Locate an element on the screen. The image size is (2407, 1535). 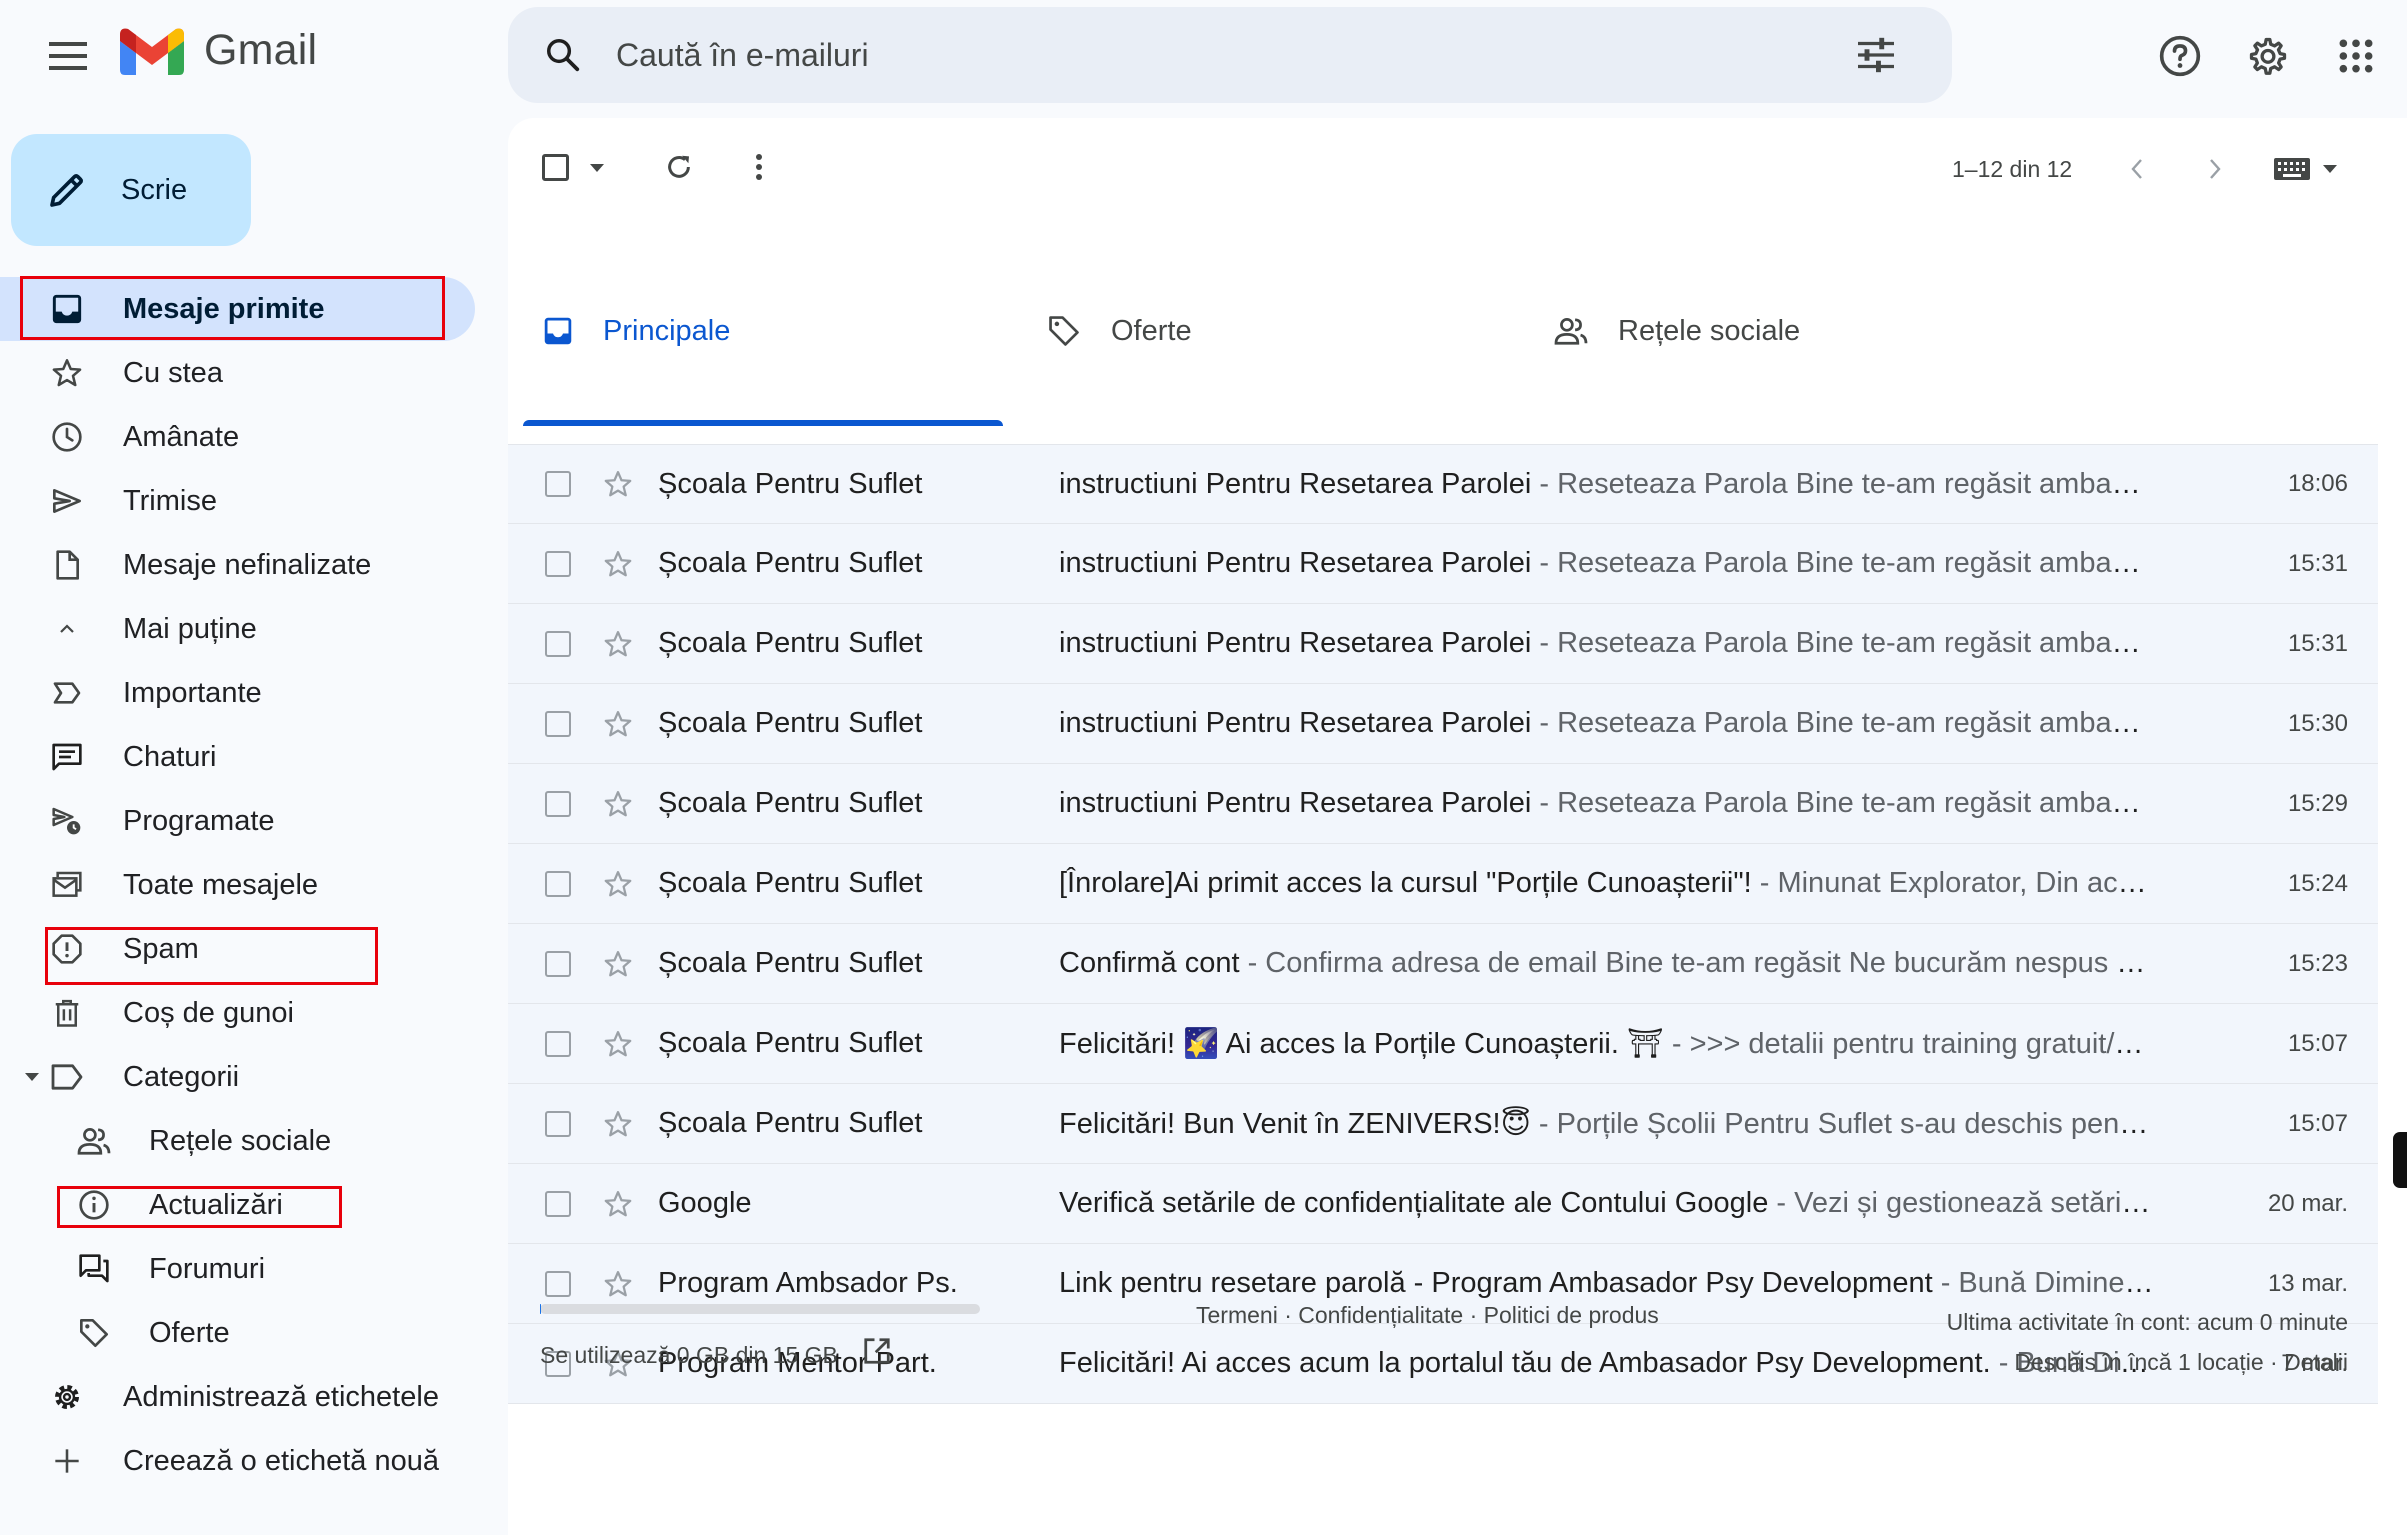
sidebar-item-chats: Chaturi is located at coordinates (237, 757).